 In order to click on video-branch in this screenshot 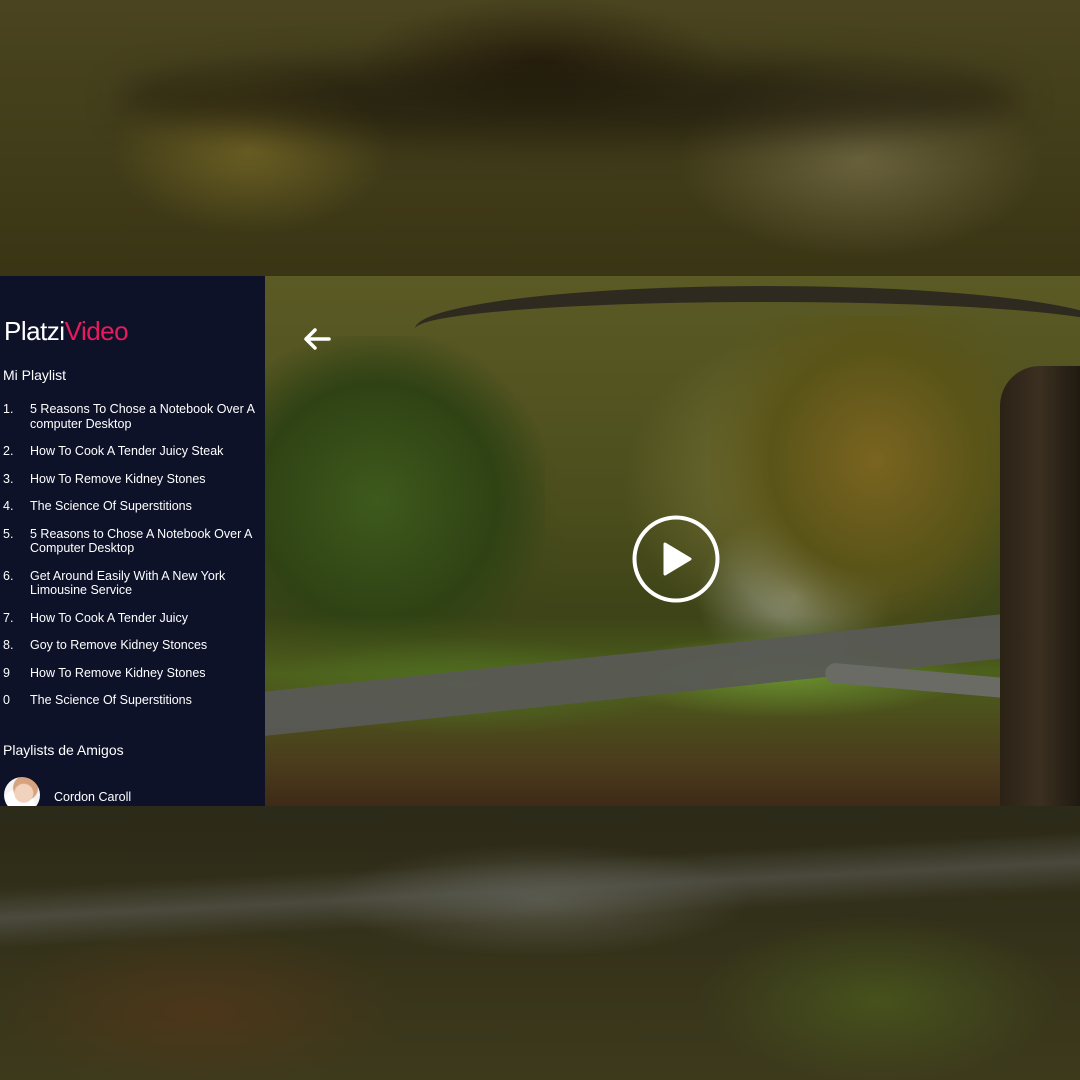, I will do `click(747, 329)`.